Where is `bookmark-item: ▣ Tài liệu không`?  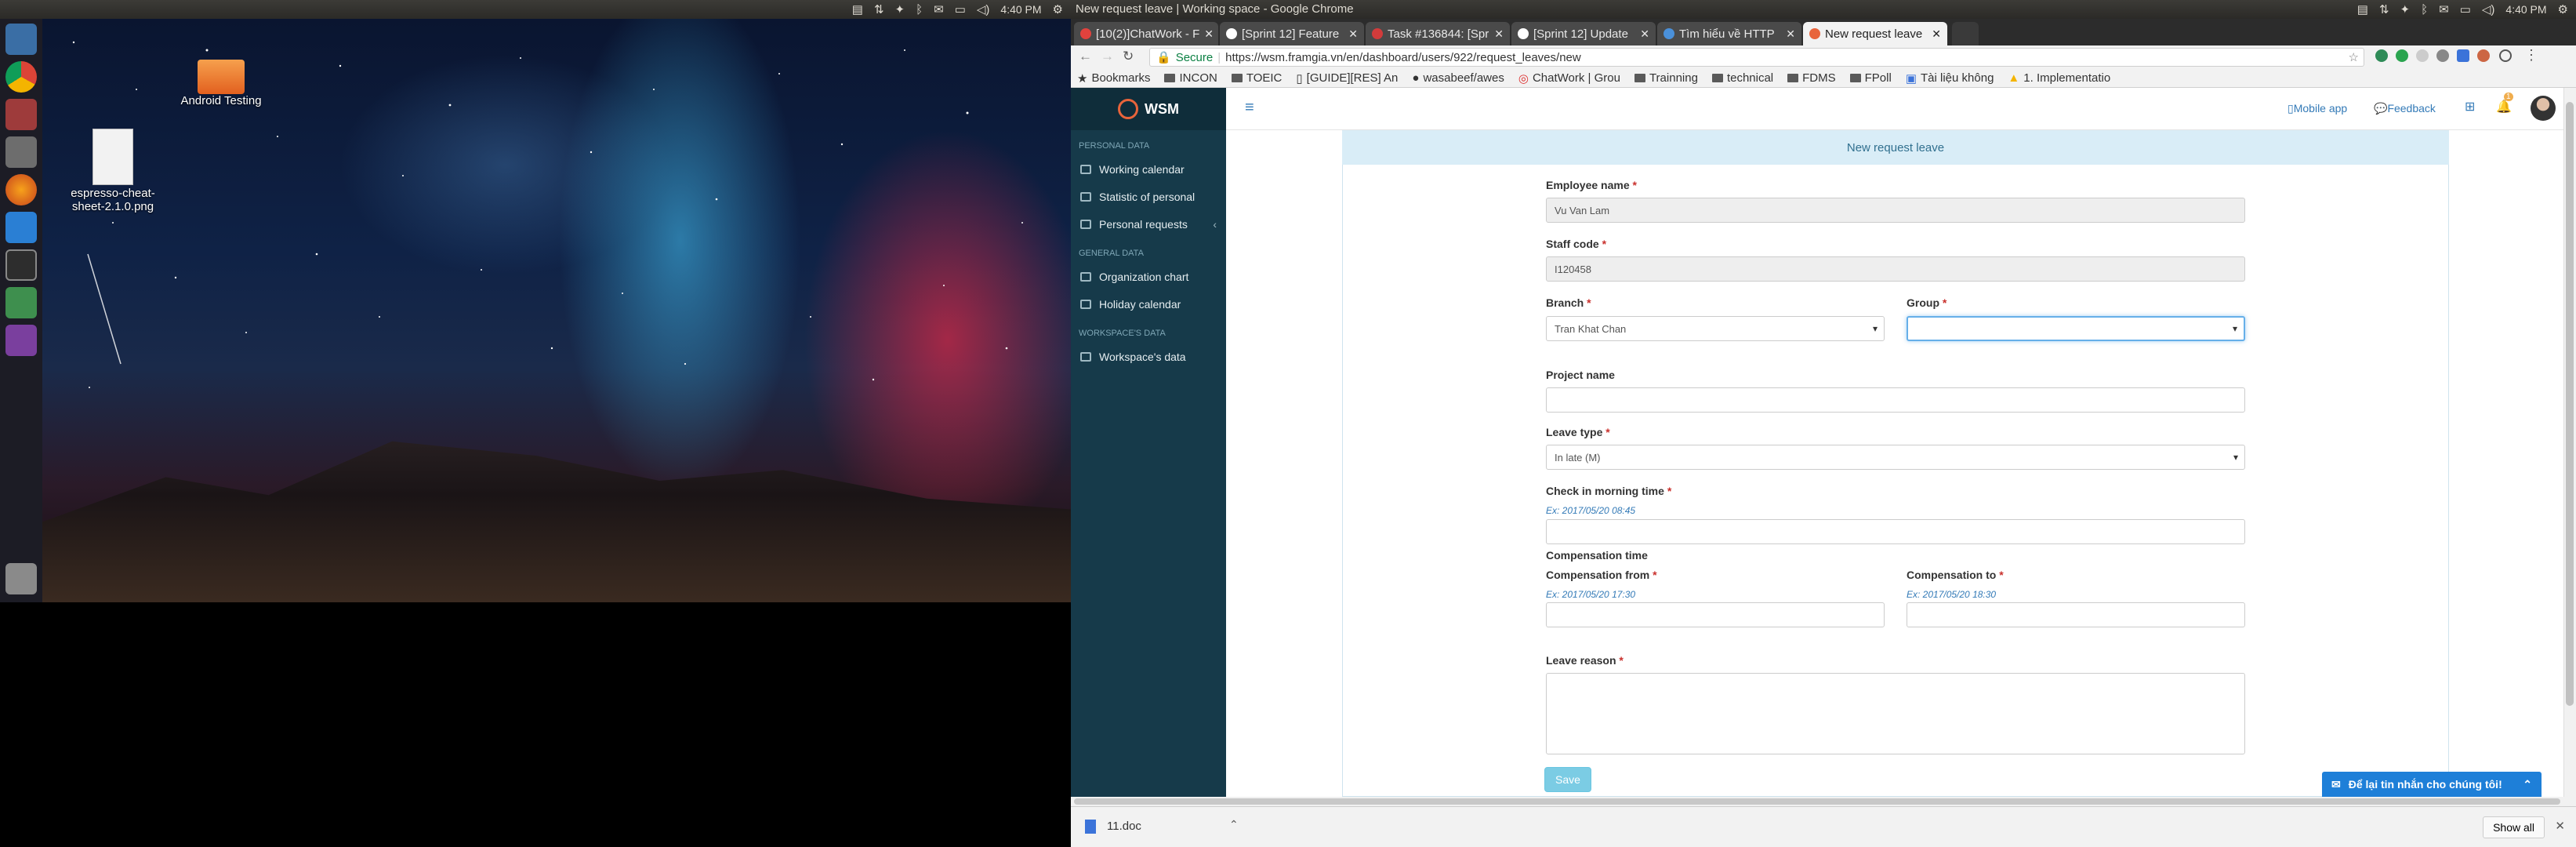
bookmark-item: ▣ Tài liệu không is located at coordinates (1950, 78).